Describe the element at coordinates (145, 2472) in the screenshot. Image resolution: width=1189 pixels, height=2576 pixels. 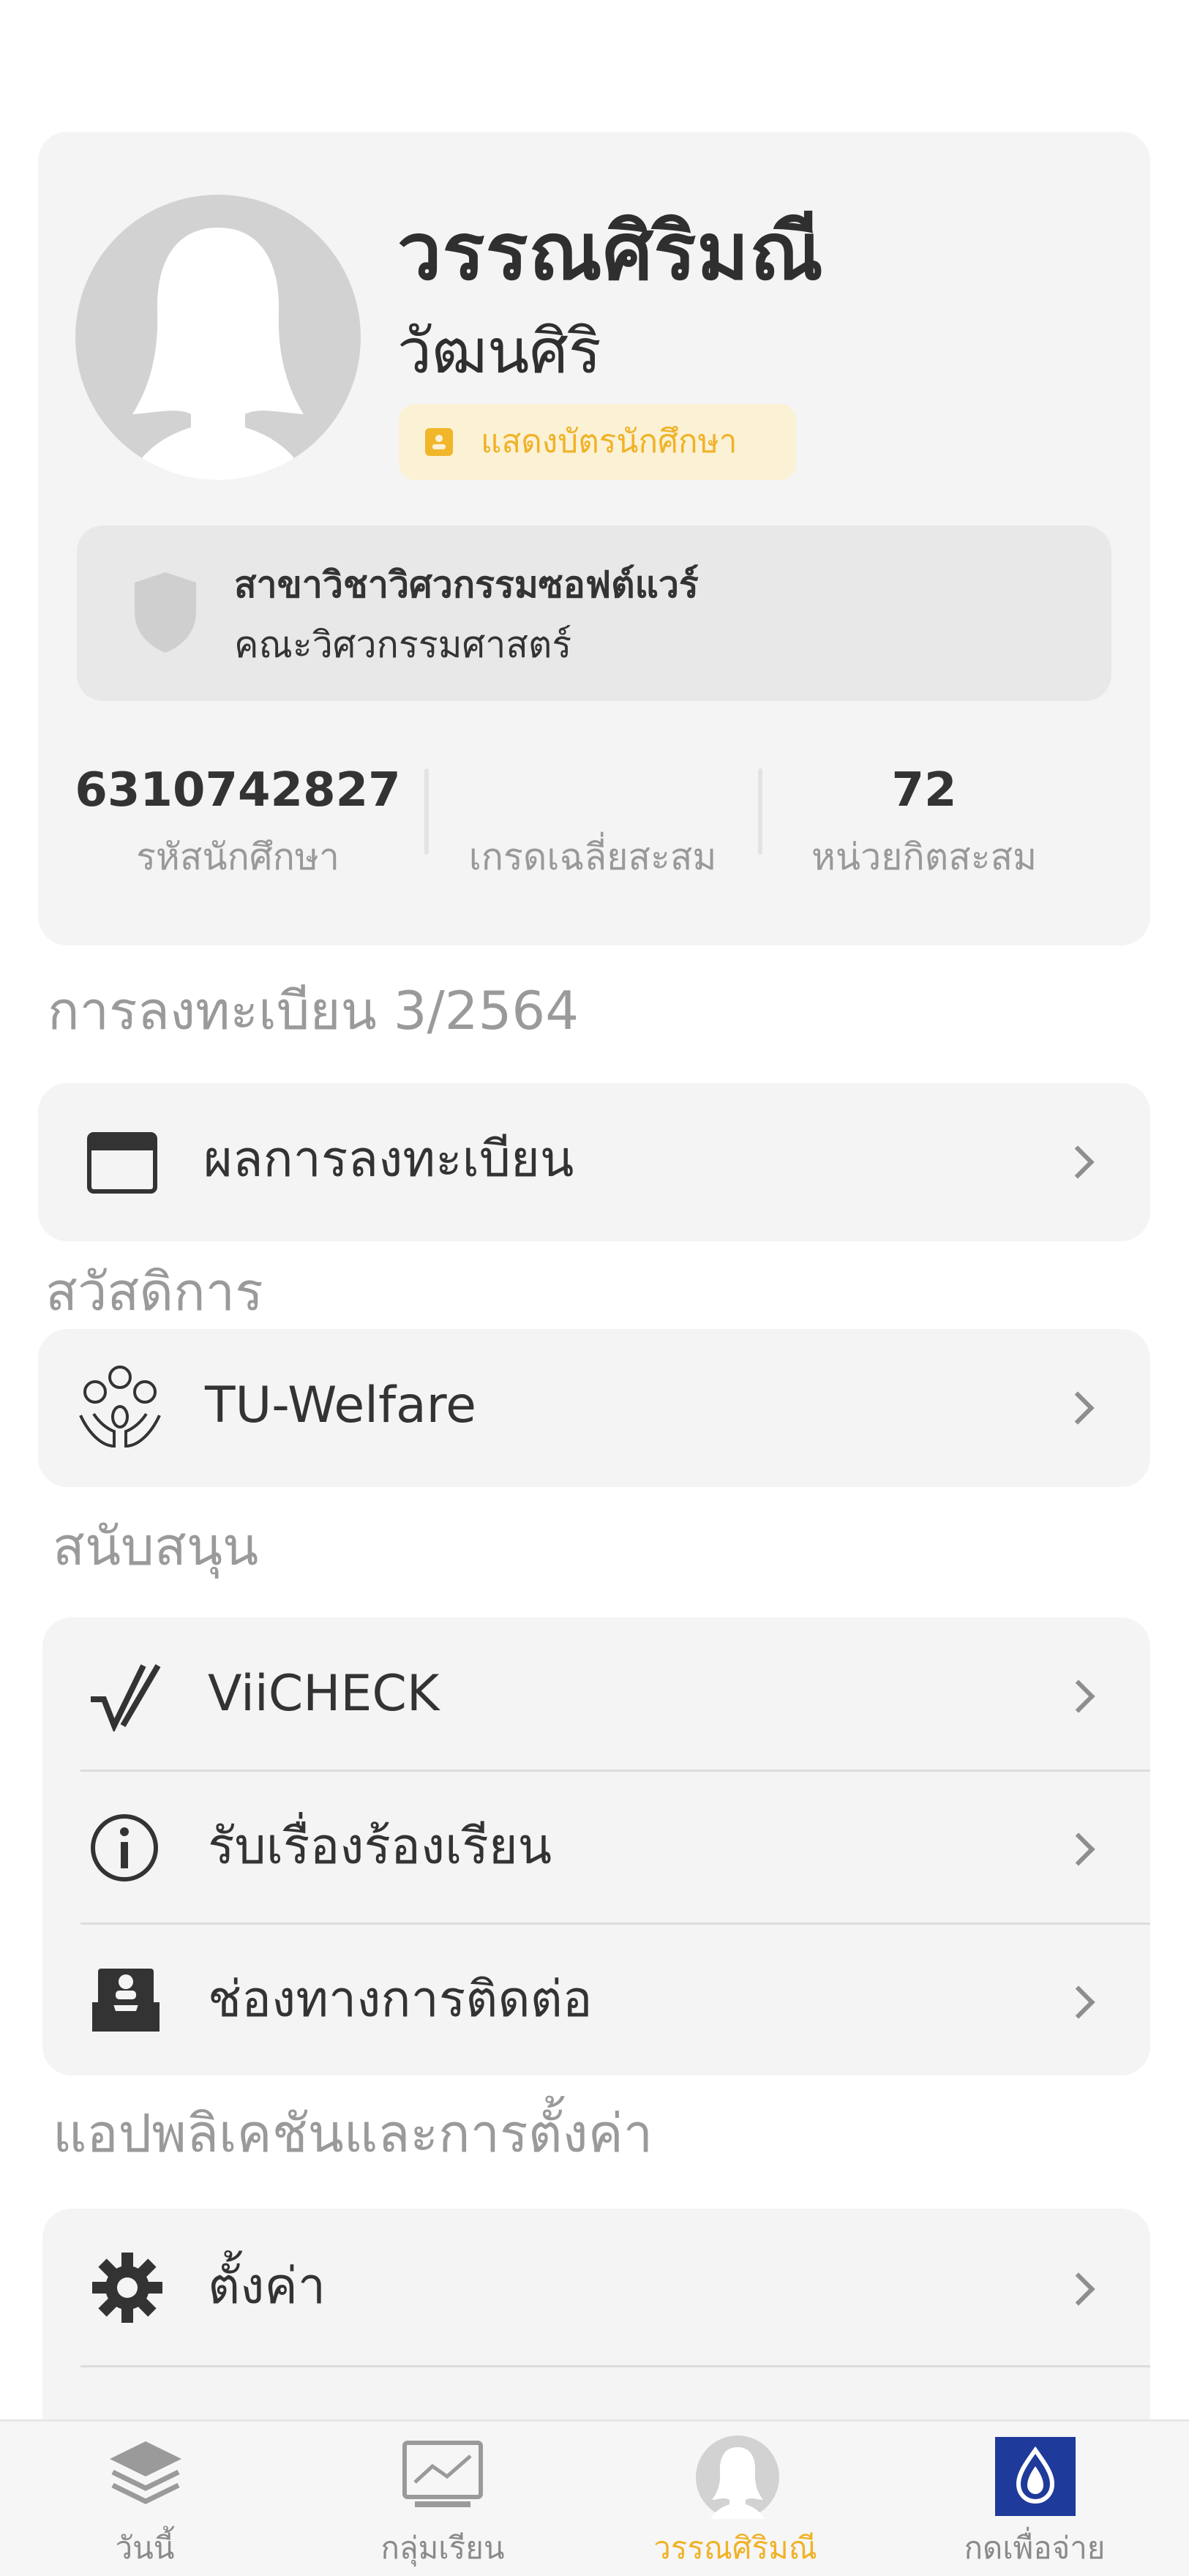
I see `layers-icon` at that location.